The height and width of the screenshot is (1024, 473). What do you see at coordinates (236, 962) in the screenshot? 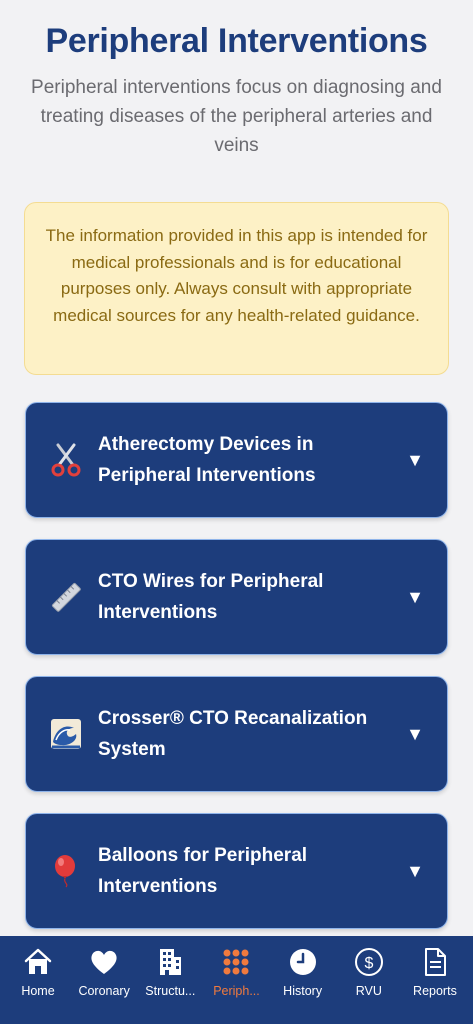
I see `grid-icon` at bounding box center [236, 962].